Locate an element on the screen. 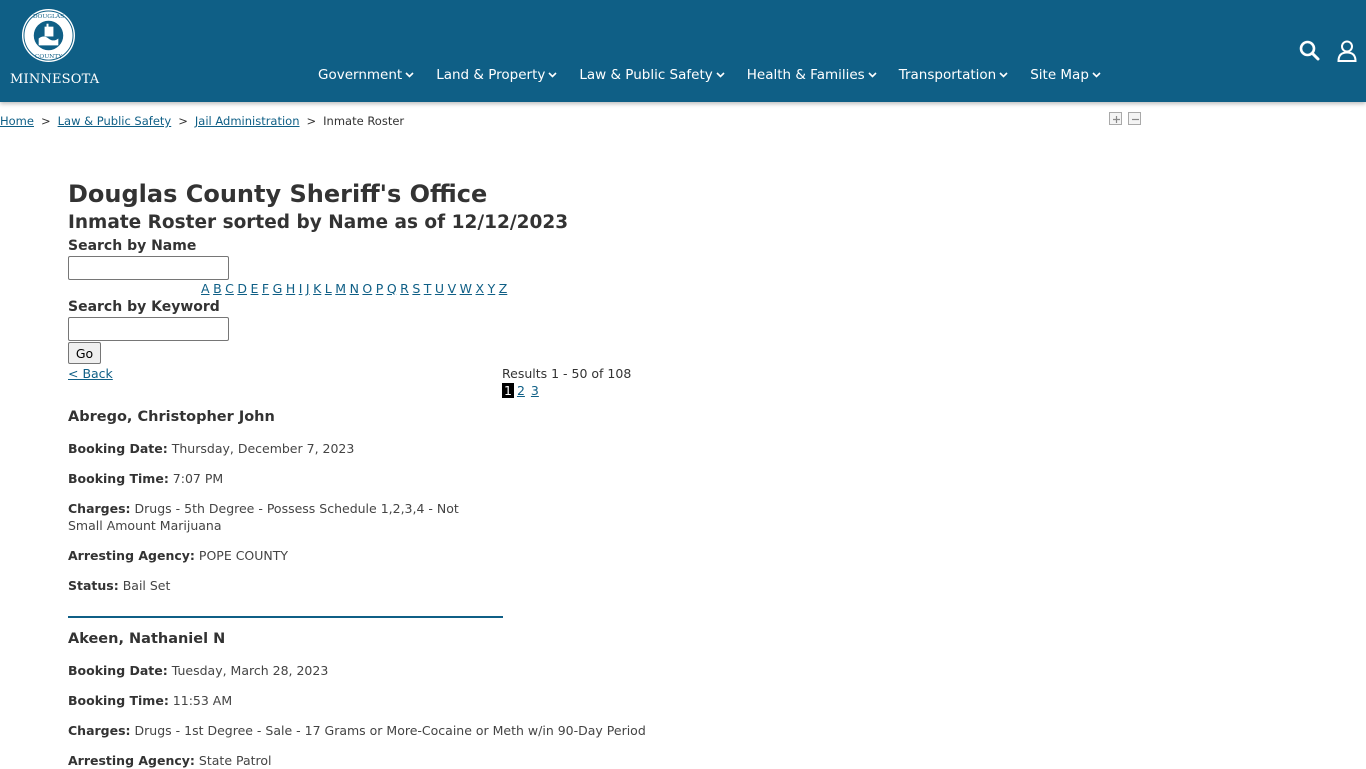 The width and height of the screenshot is (1366, 769). pagination: 1 2 3 is located at coordinates (523, 390).